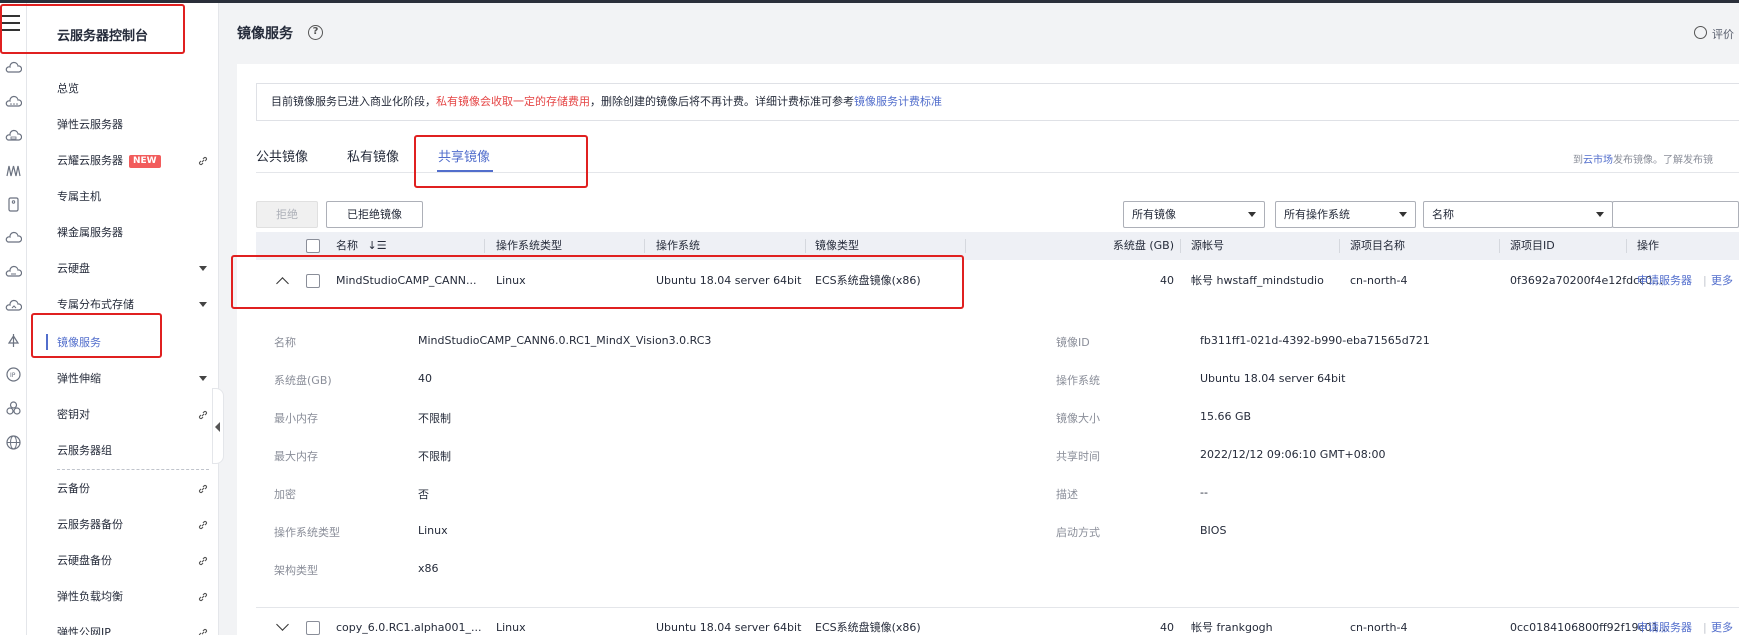 The width and height of the screenshot is (1739, 635). I want to click on sidebar-item-server-backup: 云服务器备份, so click(133, 525).